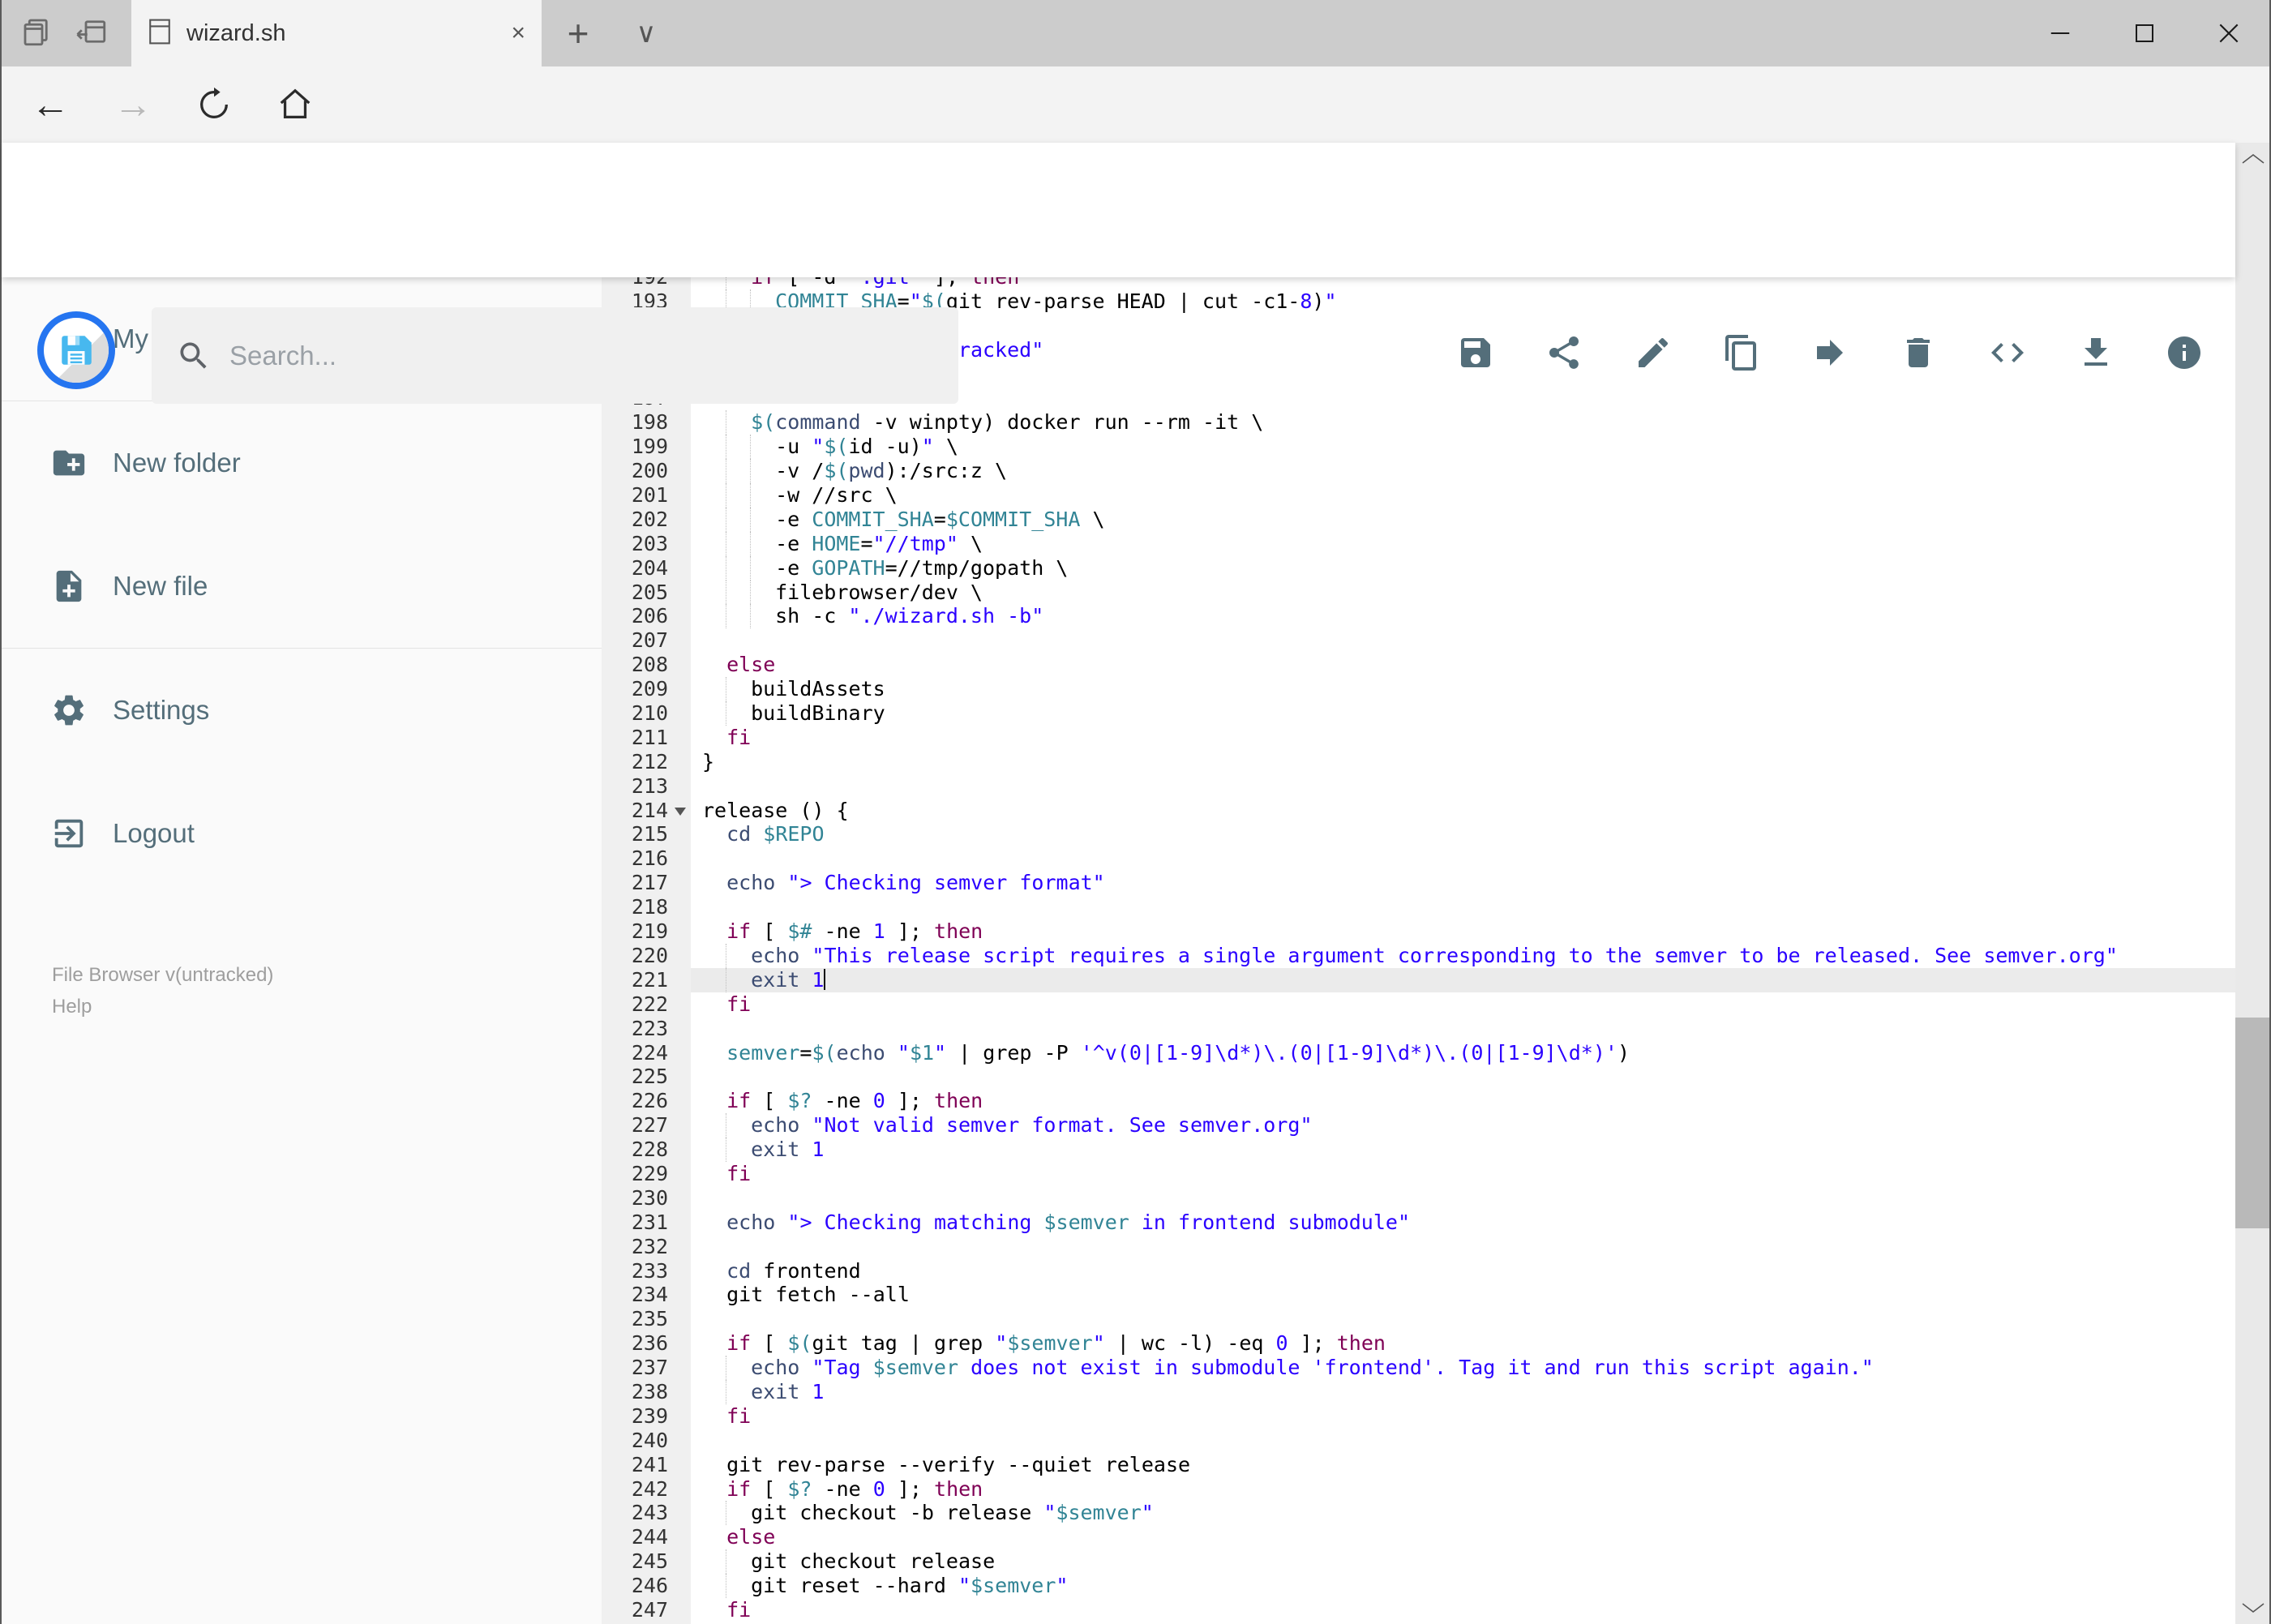 The width and height of the screenshot is (2271, 1624). Describe the element at coordinates (1419, 666) in the screenshot. I see `code-line: 208 else` at that location.